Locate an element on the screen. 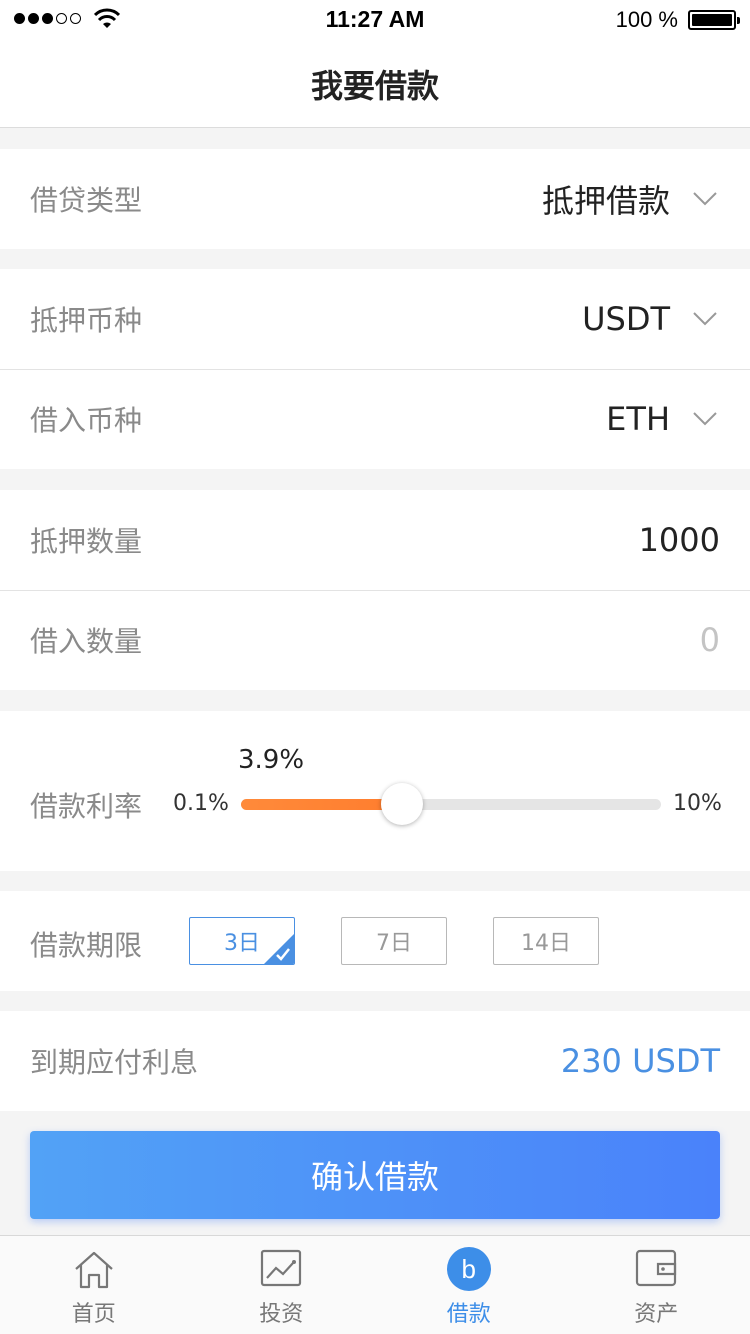 The height and width of the screenshot is (1334, 750). interest-rate-label: 借款利率 is located at coordinates (86, 806).